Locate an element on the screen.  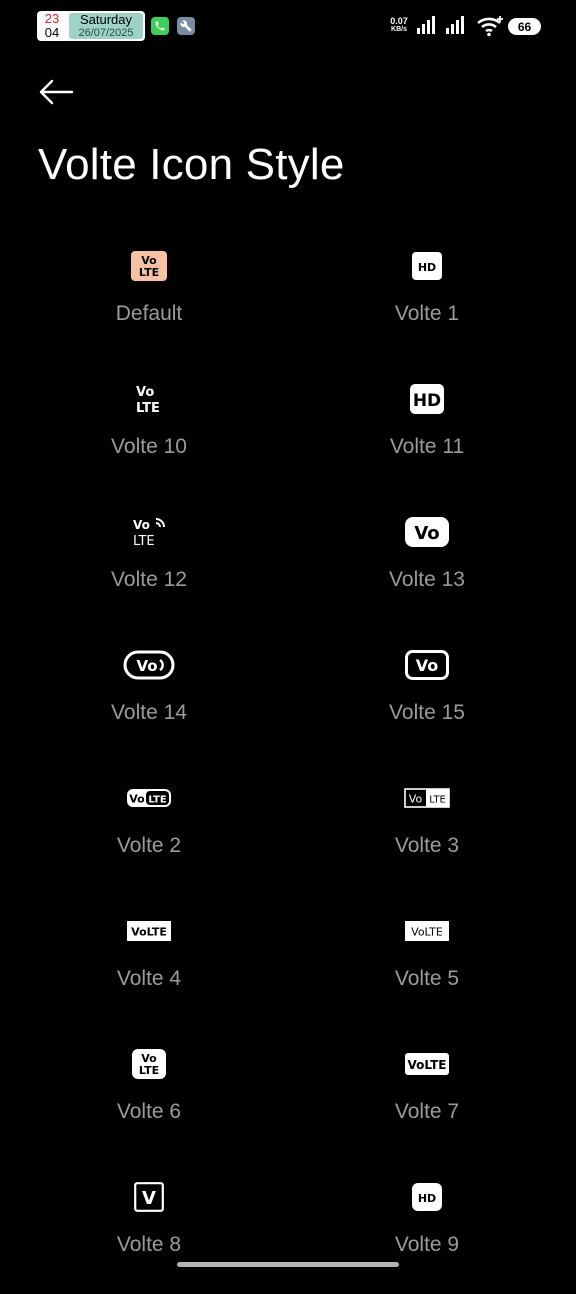
option-label: Volte 1 is located at coordinates (427, 313).